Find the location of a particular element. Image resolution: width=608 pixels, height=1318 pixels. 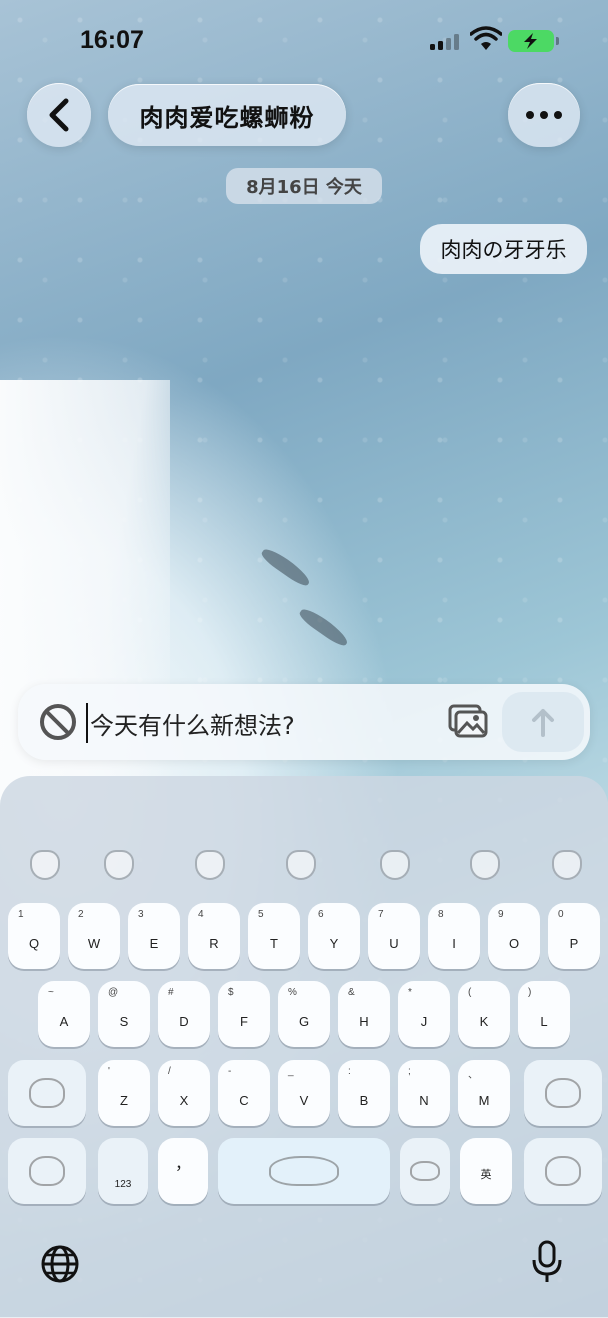

key-r: 4R is located at coordinates (214, 936).